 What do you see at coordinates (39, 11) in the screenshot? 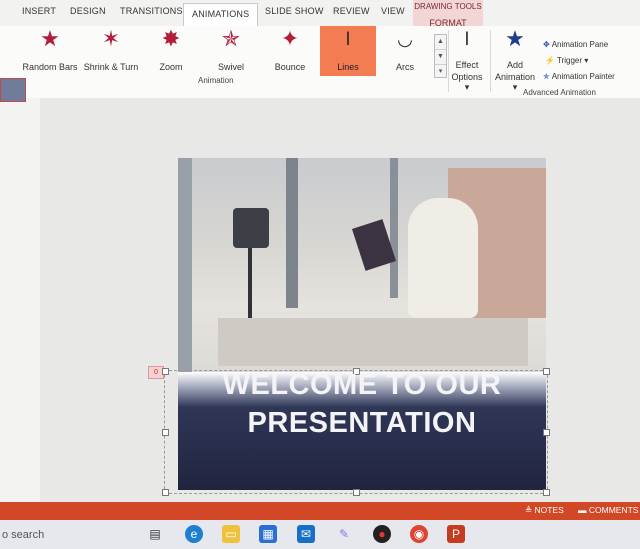
I see `tab-insert: INSERT` at bounding box center [39, 11].